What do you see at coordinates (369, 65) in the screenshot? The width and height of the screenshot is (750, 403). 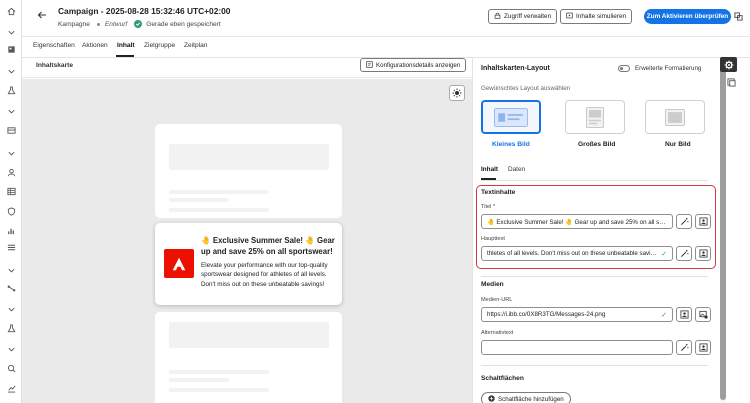 I see `config-icon` at bounding box center [369, 65].